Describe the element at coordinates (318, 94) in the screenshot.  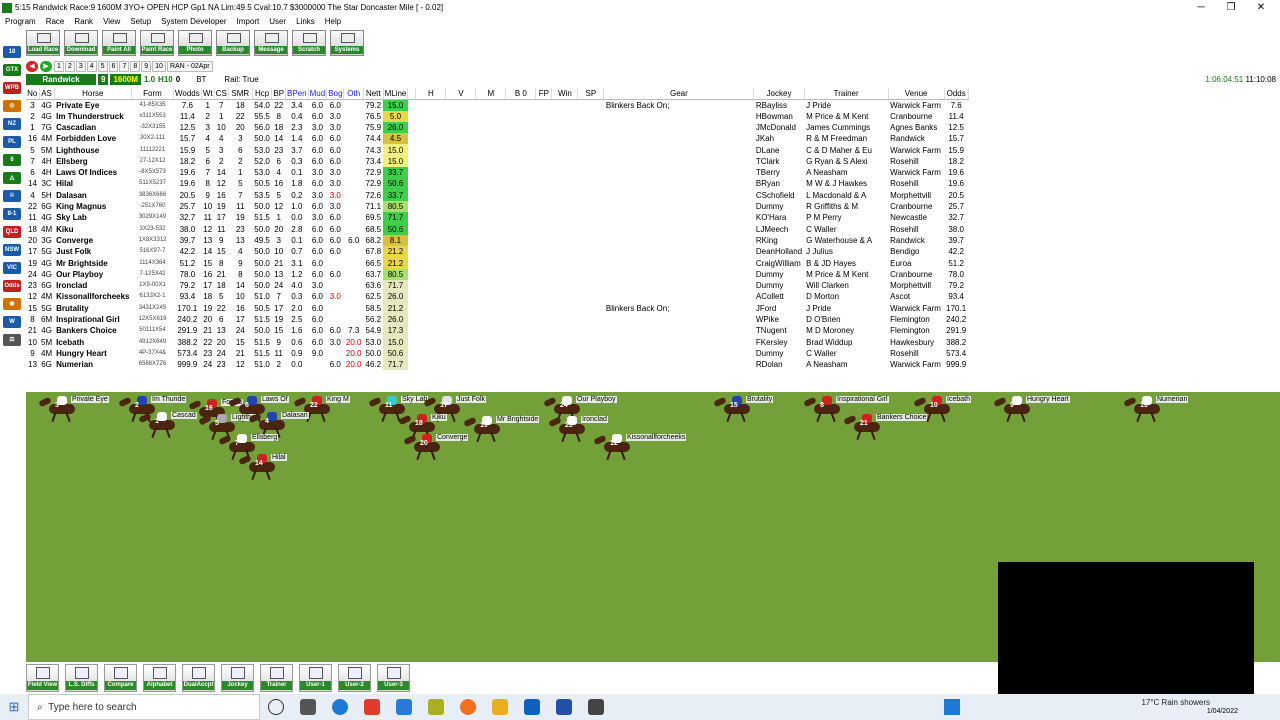
I see `column-header: Mud` at that location.